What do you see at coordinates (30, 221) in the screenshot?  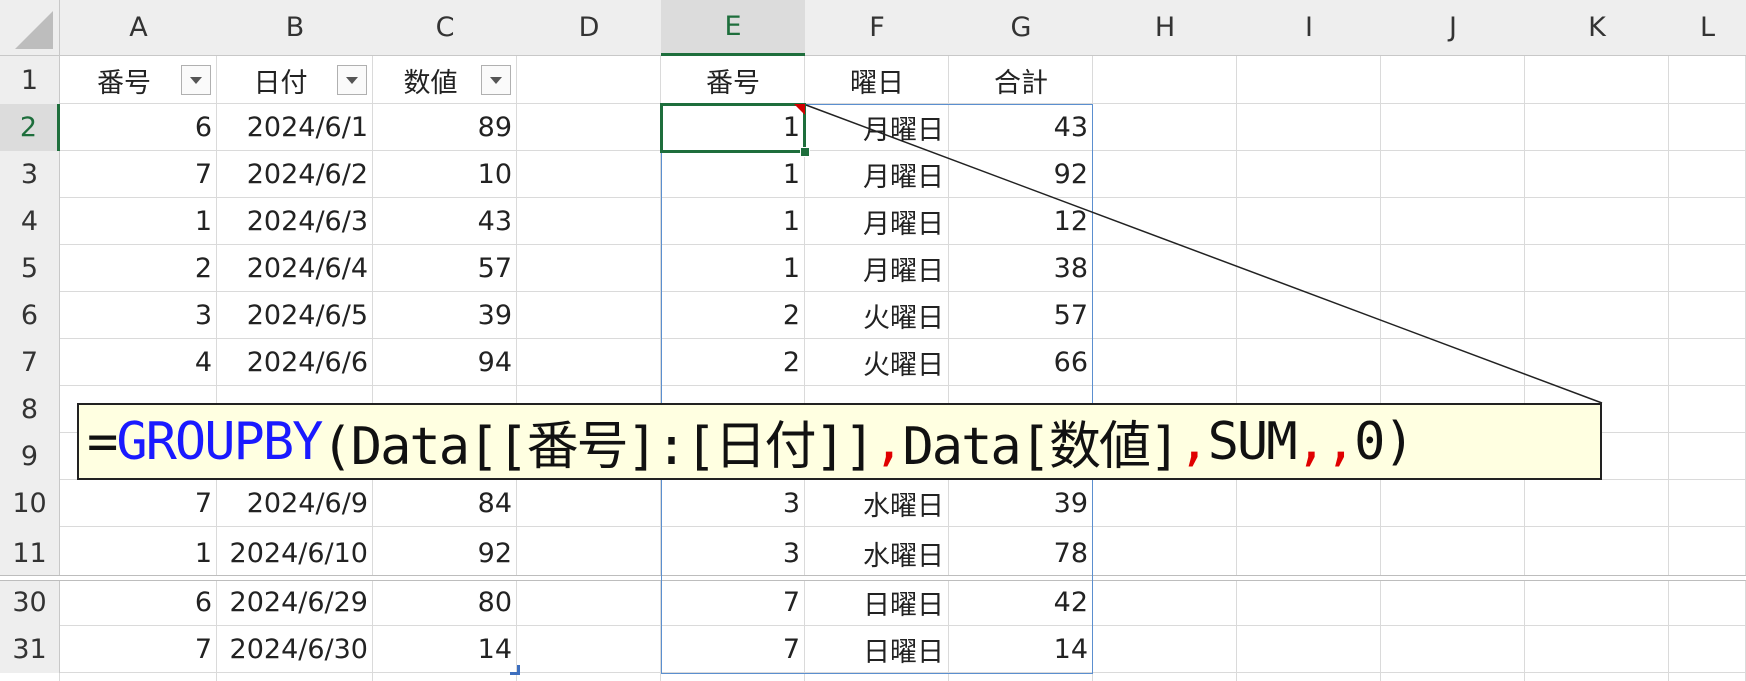 I see `row-header-4: 4` at bounding box center [30, 221].